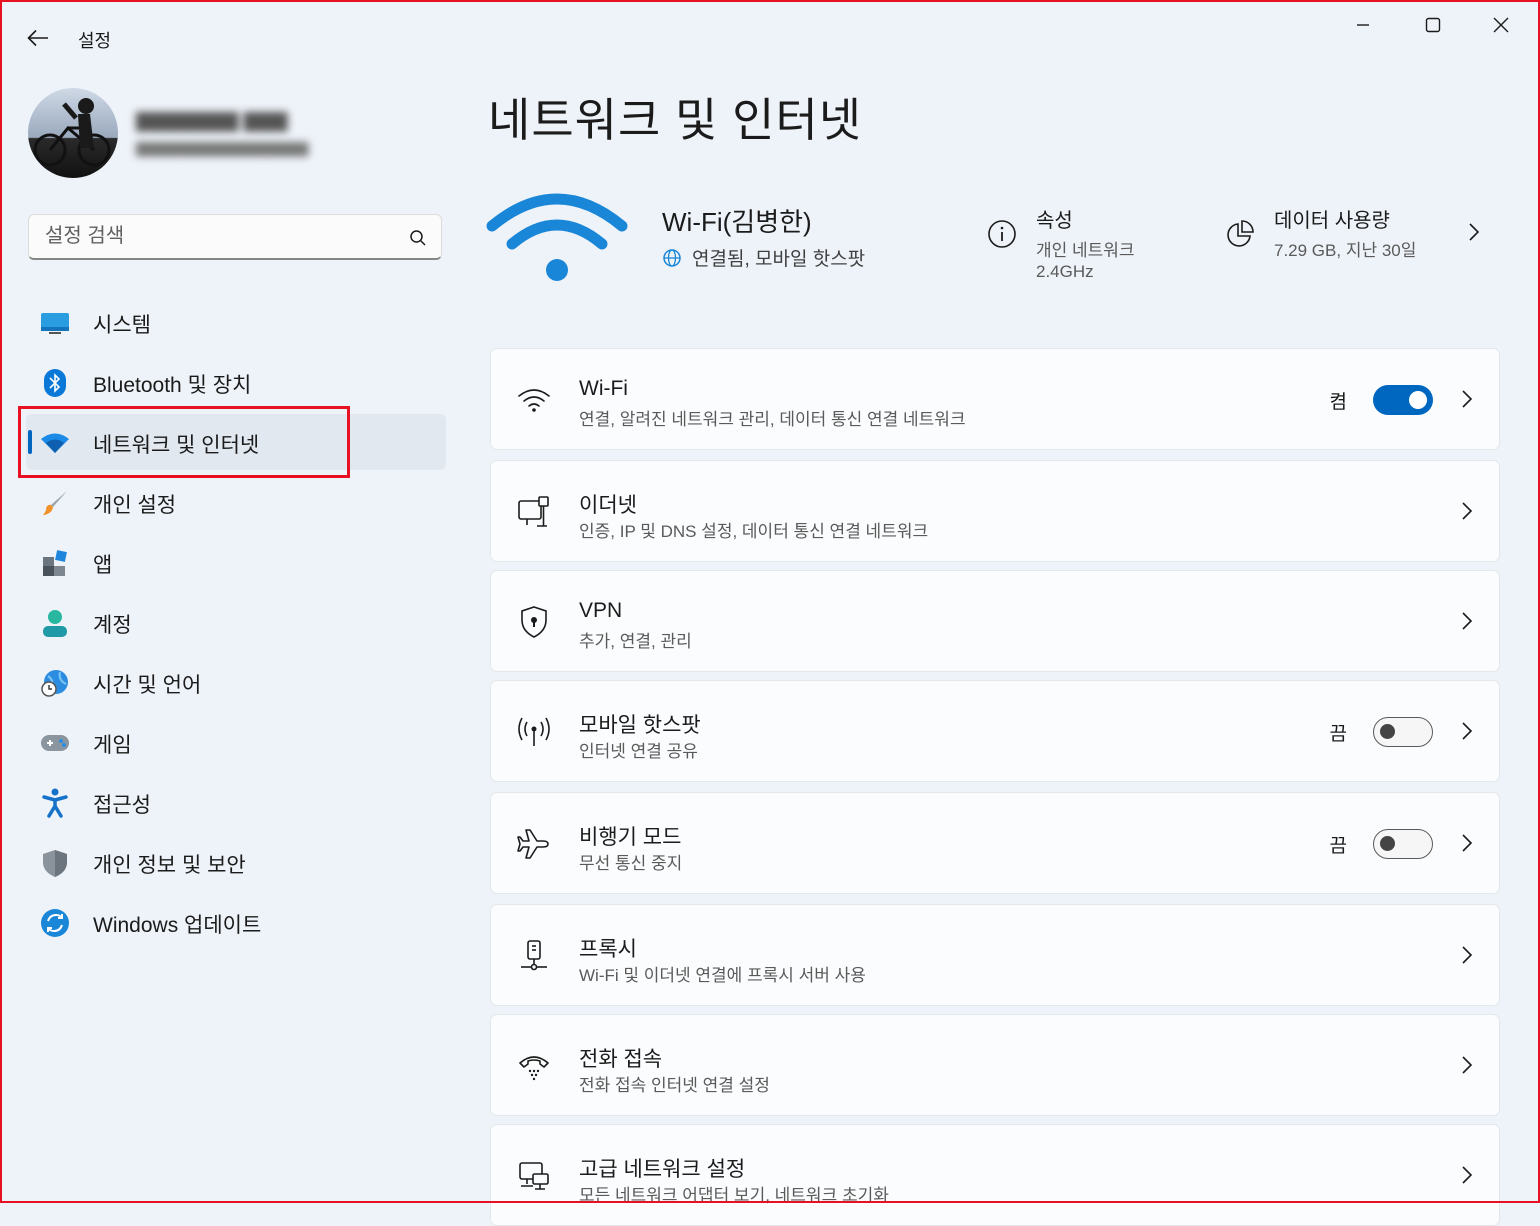 The image size is (1540, 1226). Describe the element at coordinates (675, 120) in the screenshot. I see `page-title: 네트워크 및 인터넷` at that location.